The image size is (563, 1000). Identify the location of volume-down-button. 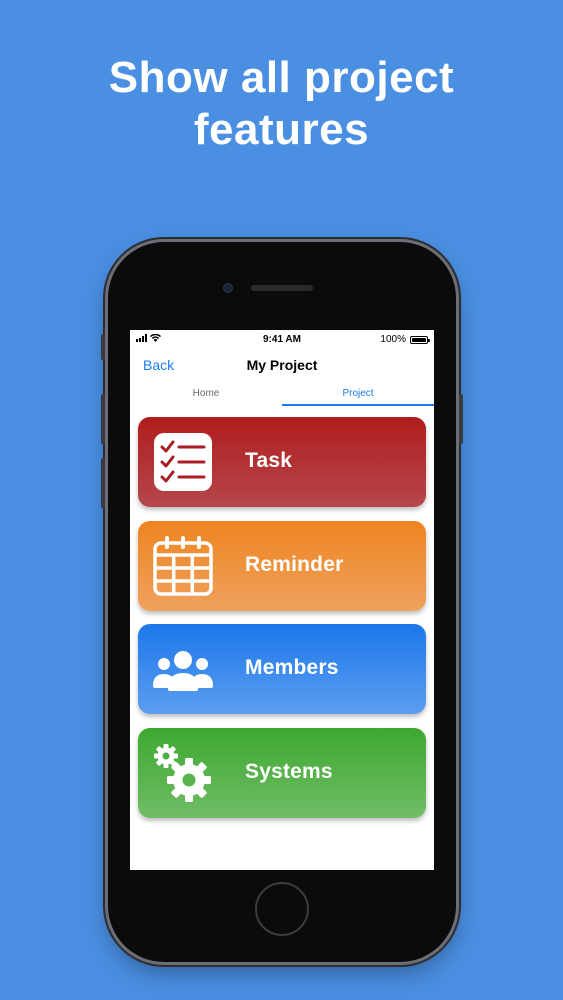
(103, 483).